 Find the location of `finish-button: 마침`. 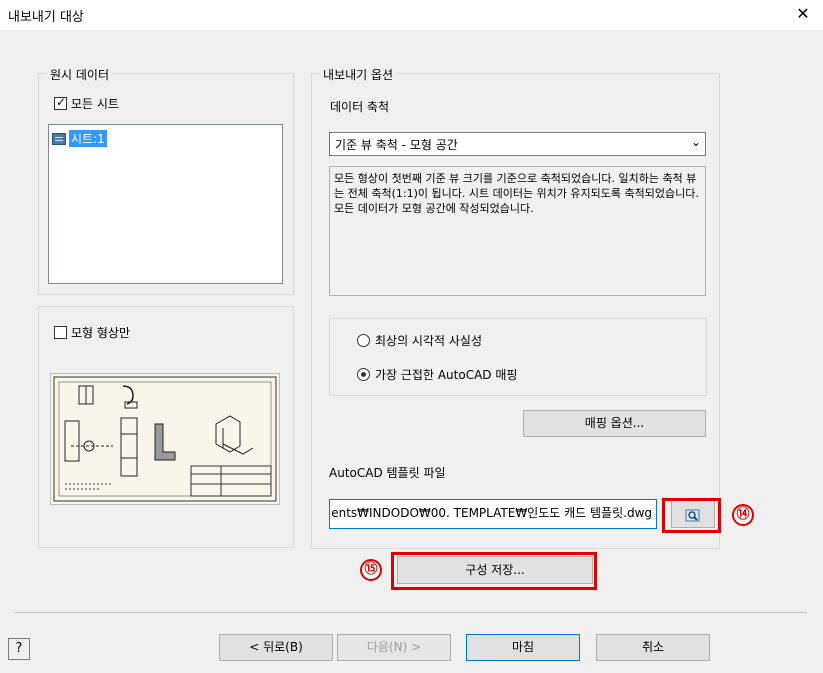

finish-button: 마침 is located at coordinates (523, 647).